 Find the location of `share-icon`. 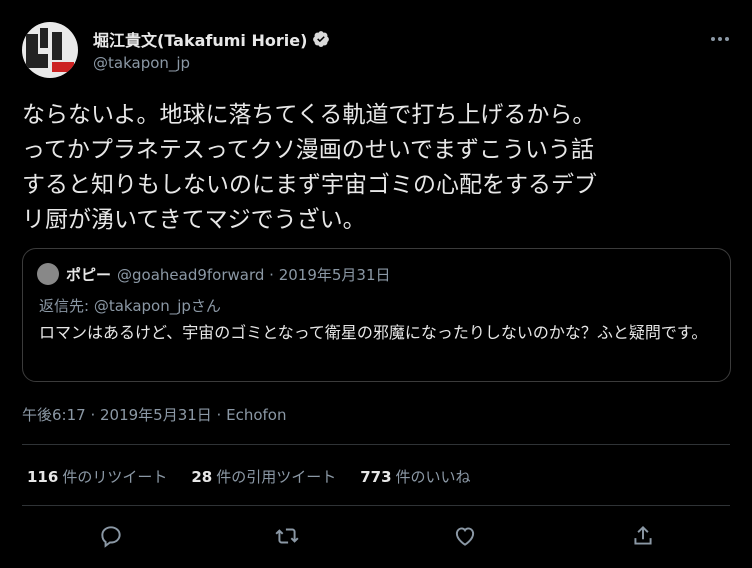

share-icon is located at coordinates (643, 536).